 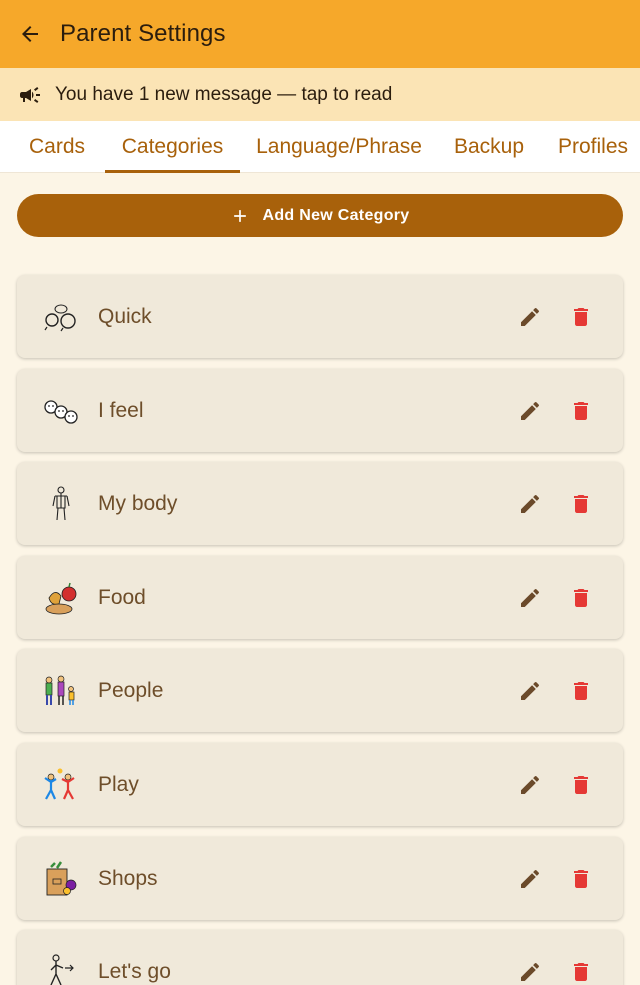 I want to click on category-label: Food, so click(x=122, y=597).